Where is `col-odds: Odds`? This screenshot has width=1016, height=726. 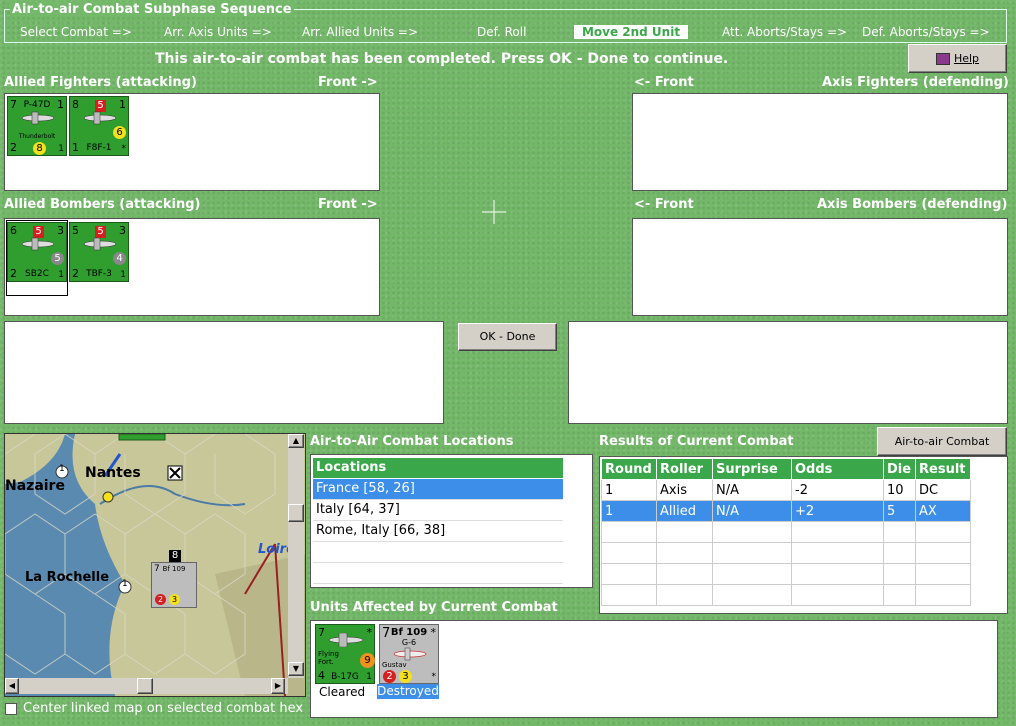 col-odds: Odds is located at coordinates (837, 469).